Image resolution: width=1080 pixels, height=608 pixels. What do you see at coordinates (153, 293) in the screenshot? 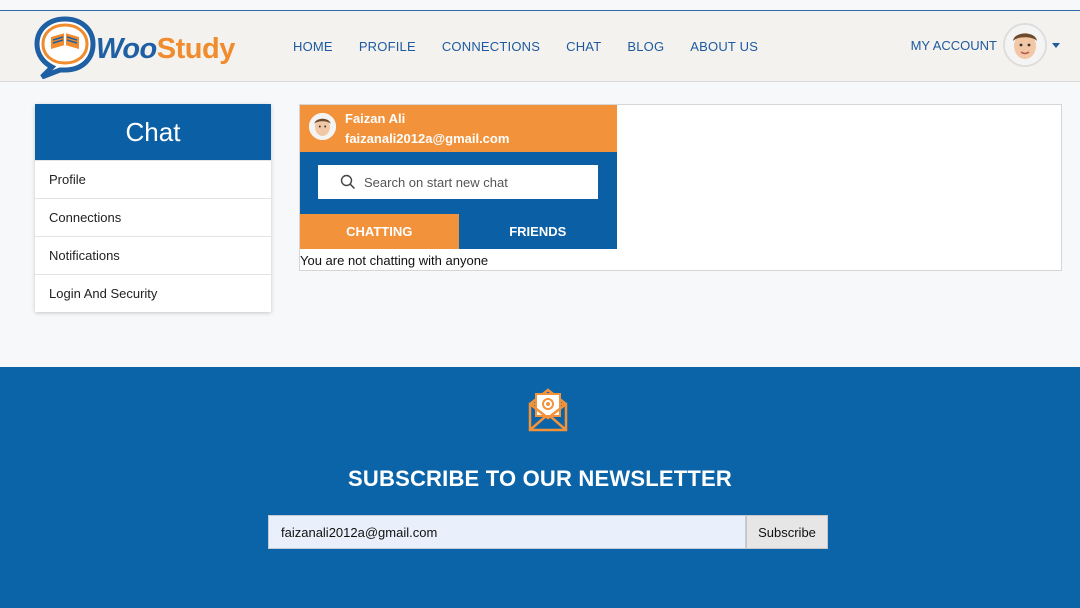
I see `sidebar-item-login-security: Login And Security` at bounding box center [153, 293].